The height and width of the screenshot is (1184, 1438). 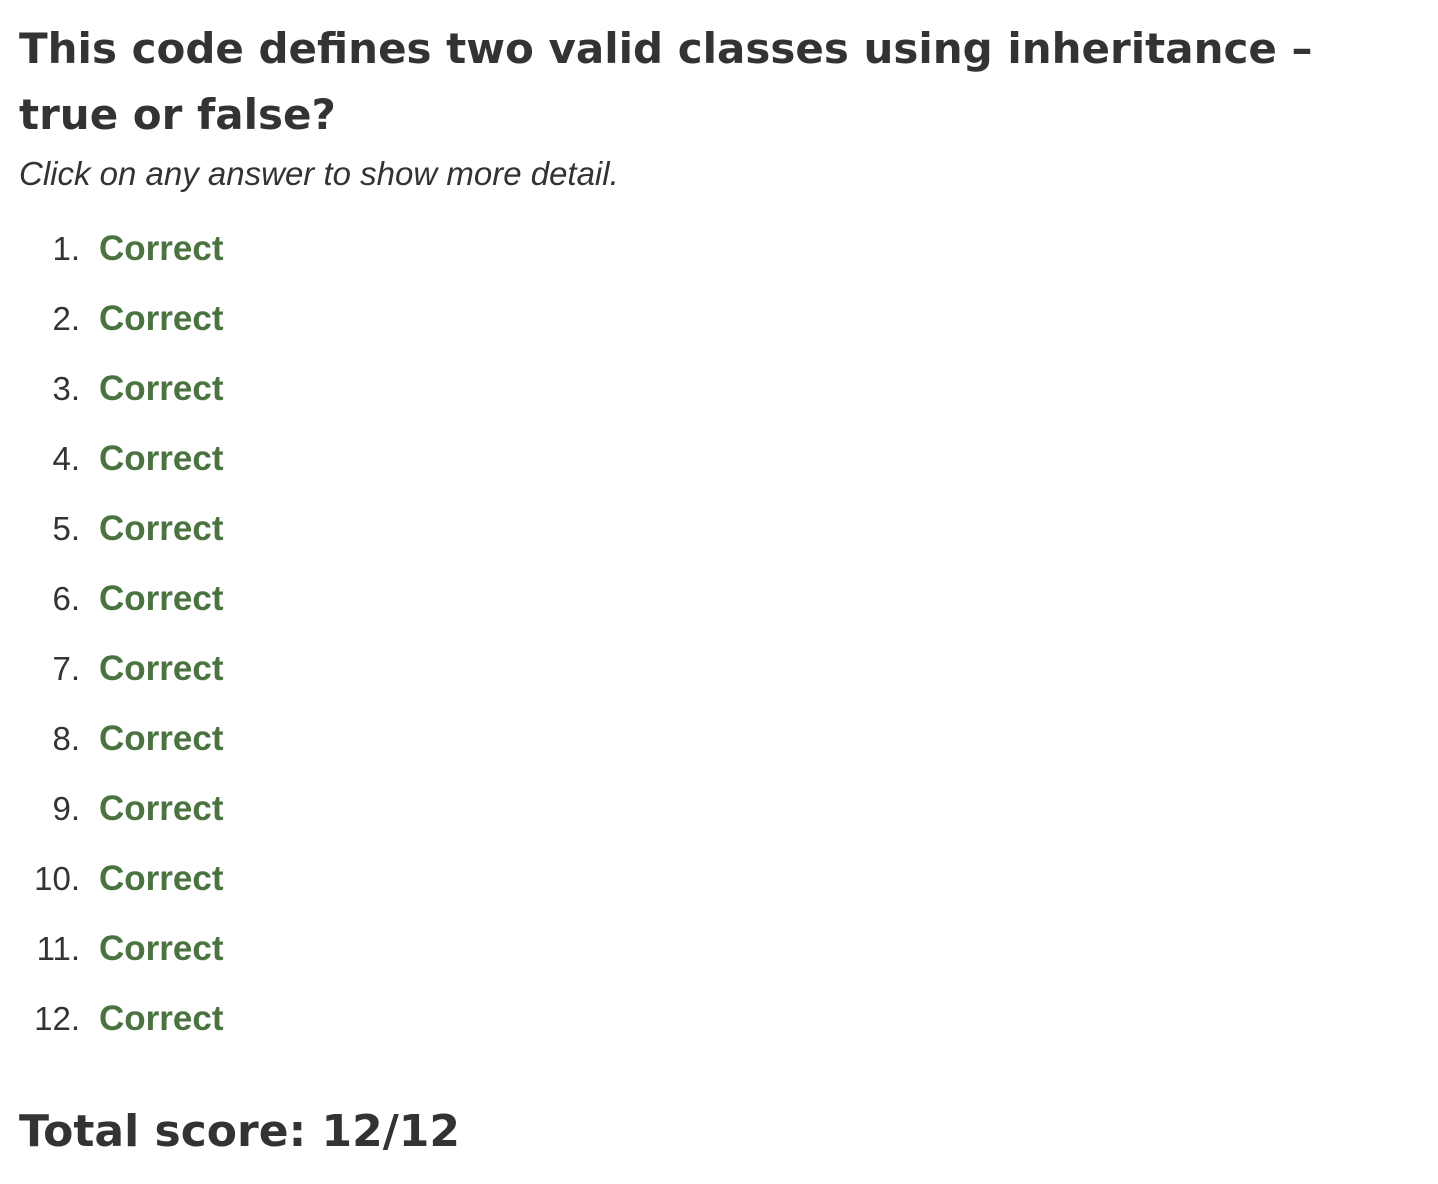 What do you see at coordinates (57, 878) in the screenshot?
I see `result-number: 10.` at bounding box center [57, 878].